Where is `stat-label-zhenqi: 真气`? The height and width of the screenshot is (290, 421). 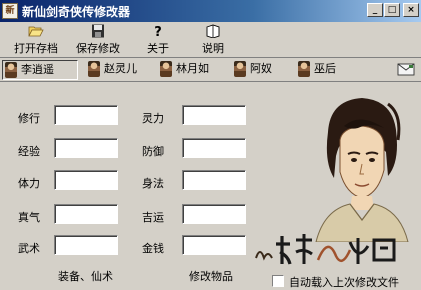
stat-label-zhenqi: 真气 is located at coordinates (29, 217).